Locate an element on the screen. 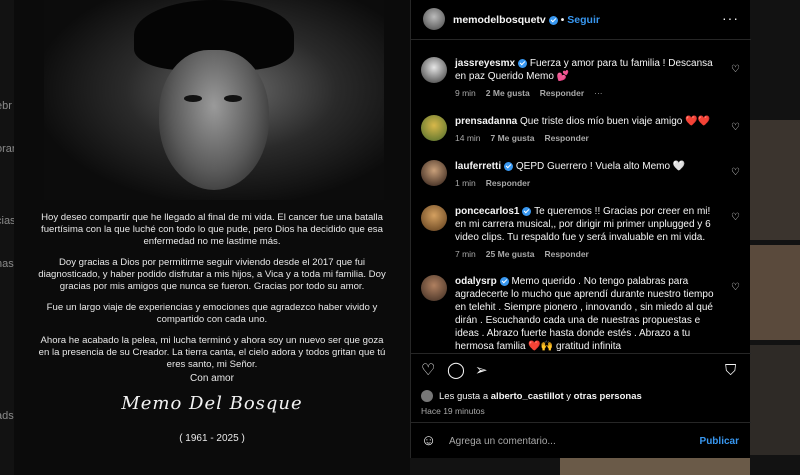 The image size is (800, 475). comment-meta: 7 min 25 Me gusta Responder is located at coordinates (527, 254).